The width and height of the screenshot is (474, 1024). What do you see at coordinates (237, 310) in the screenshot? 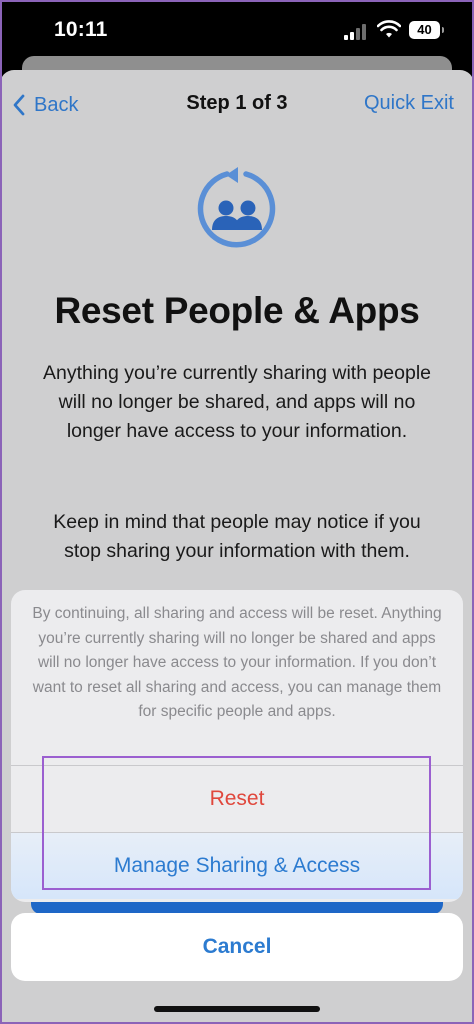
I see `page-title: Reset People & Apps` at bounding box center [237, 310].